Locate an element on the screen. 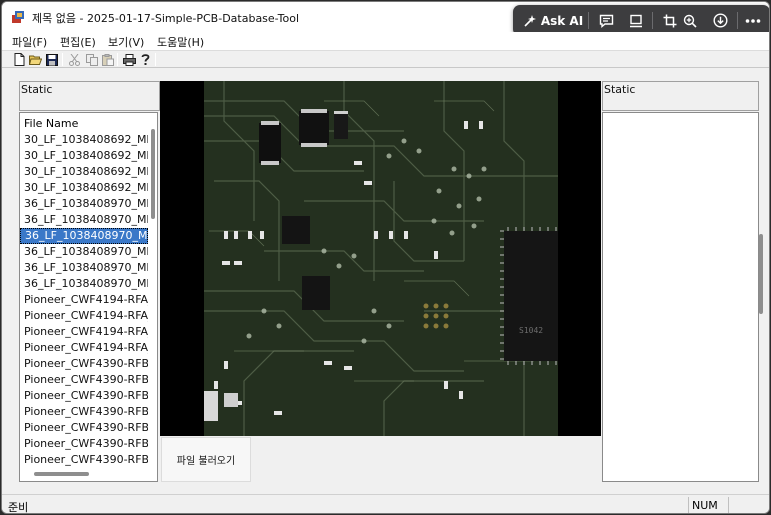  more-icon is located at coordinates (753, 20).